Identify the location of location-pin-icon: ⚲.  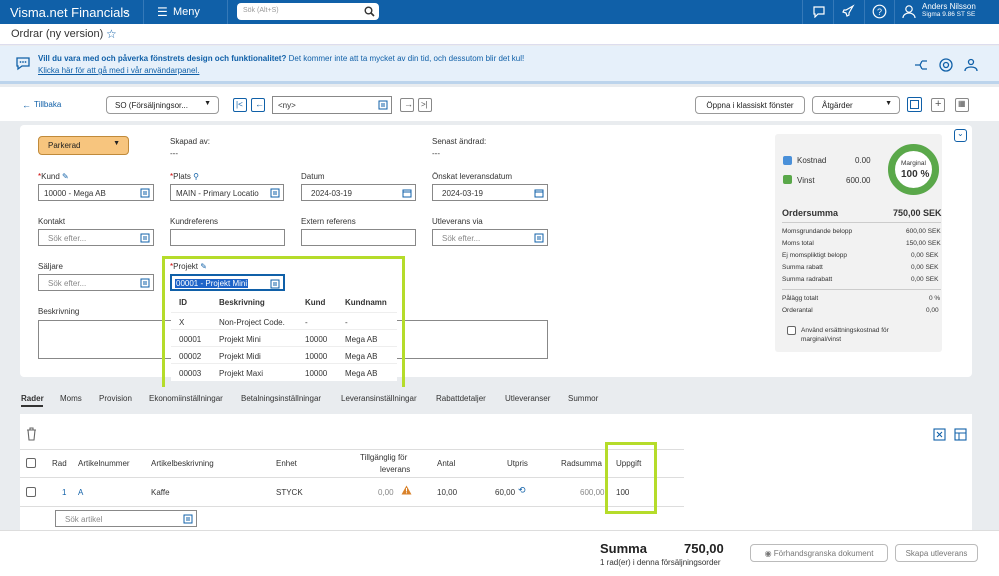
(196, 176).